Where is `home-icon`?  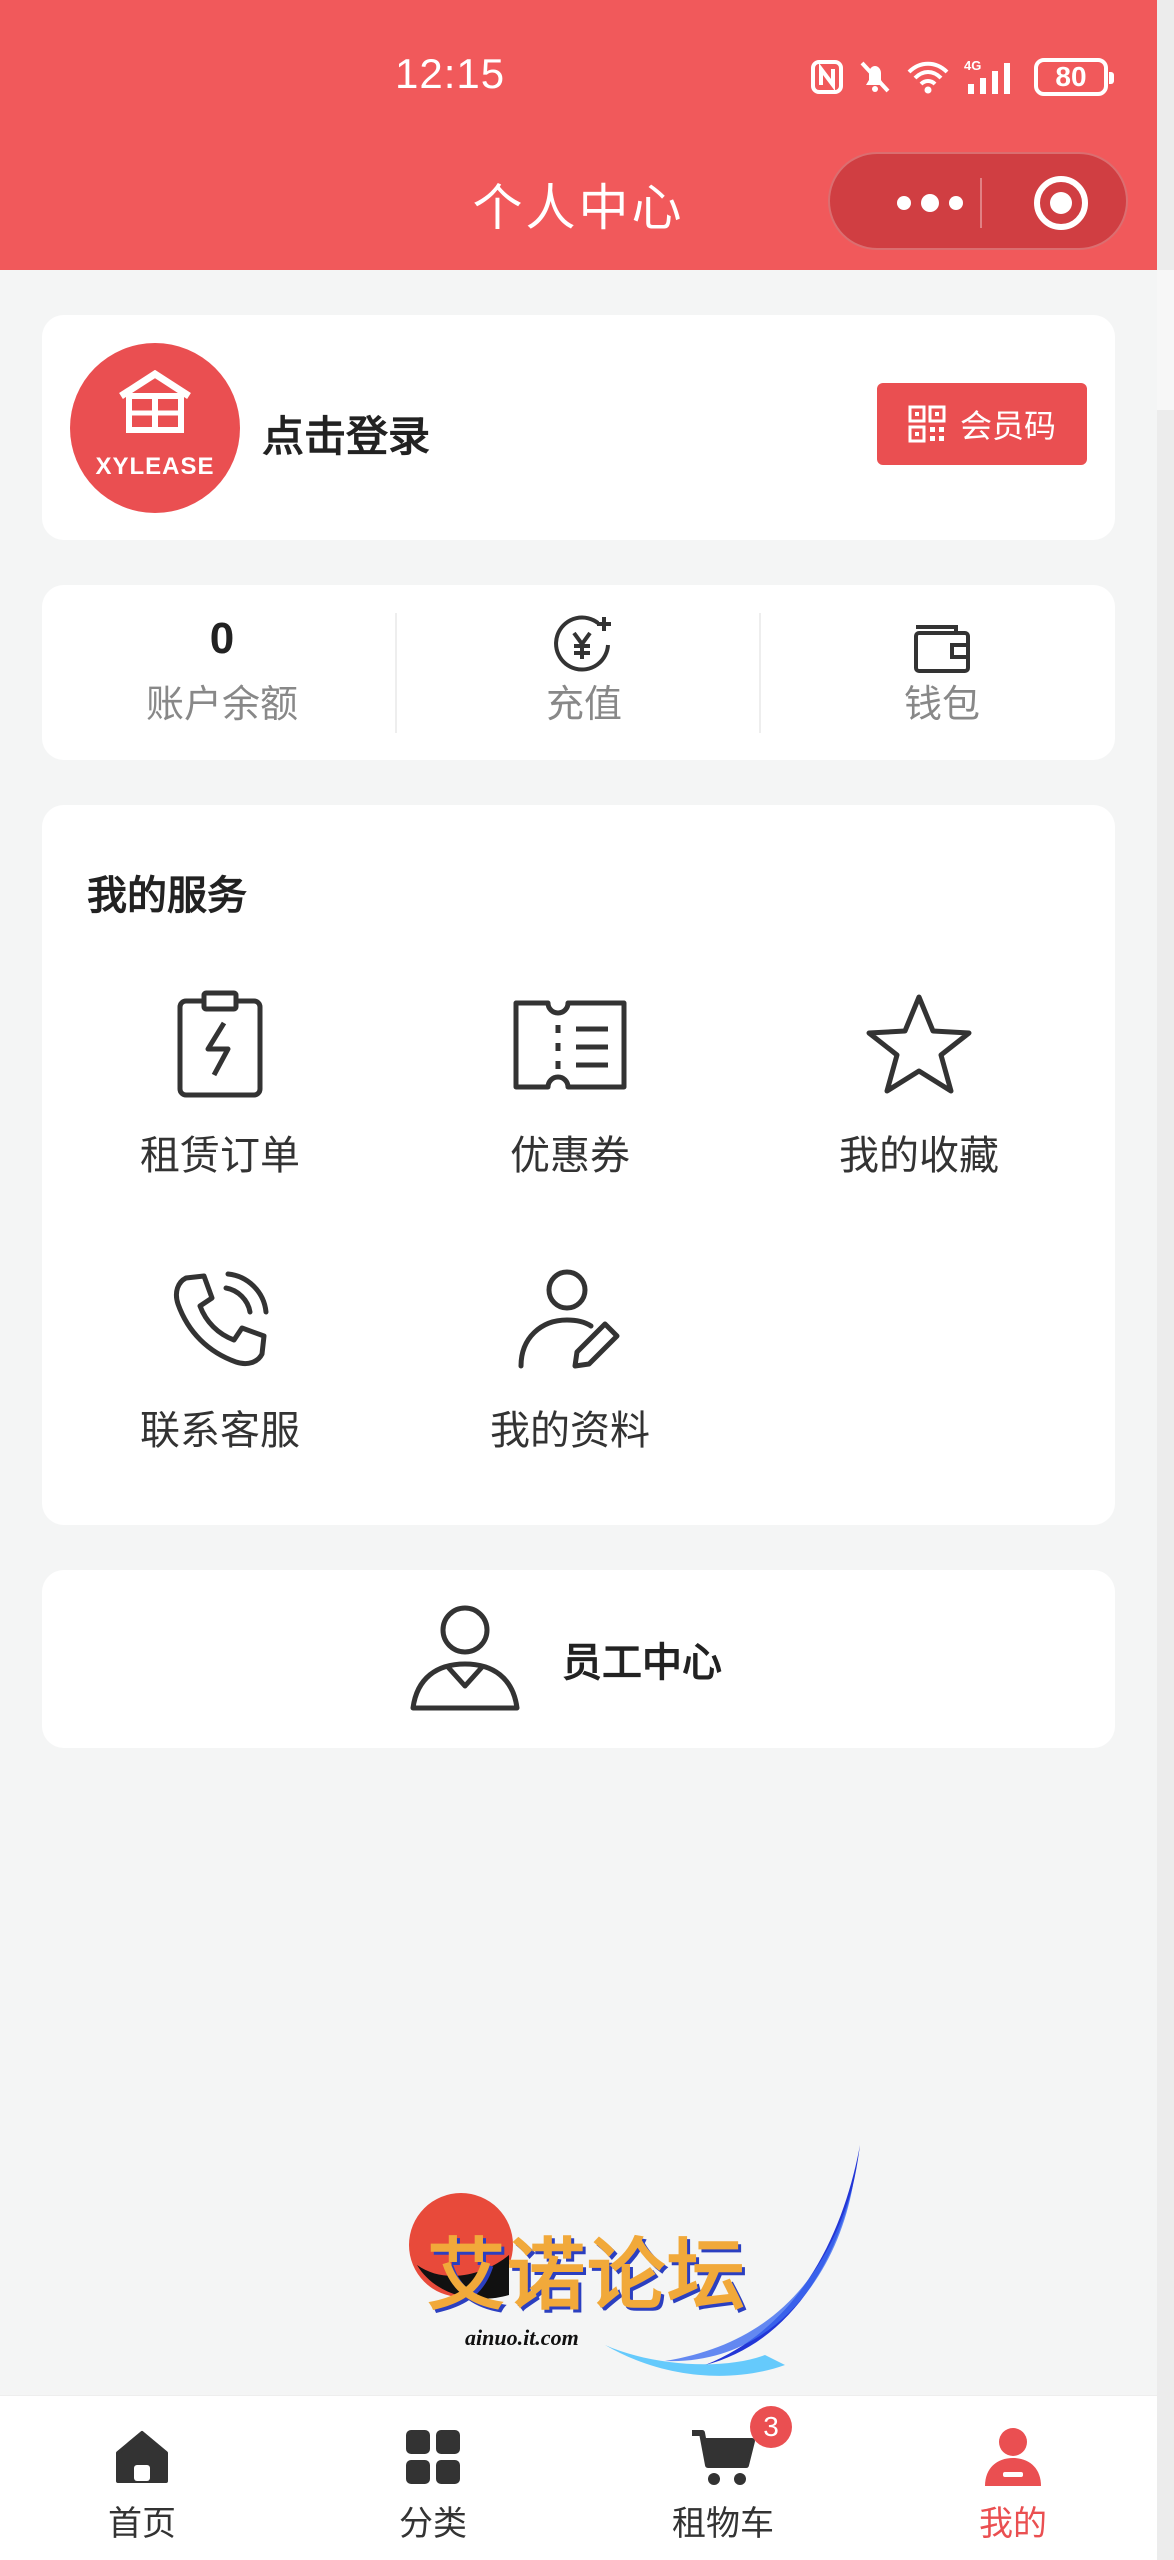
home-icon is located at coordinates (142, 2457).